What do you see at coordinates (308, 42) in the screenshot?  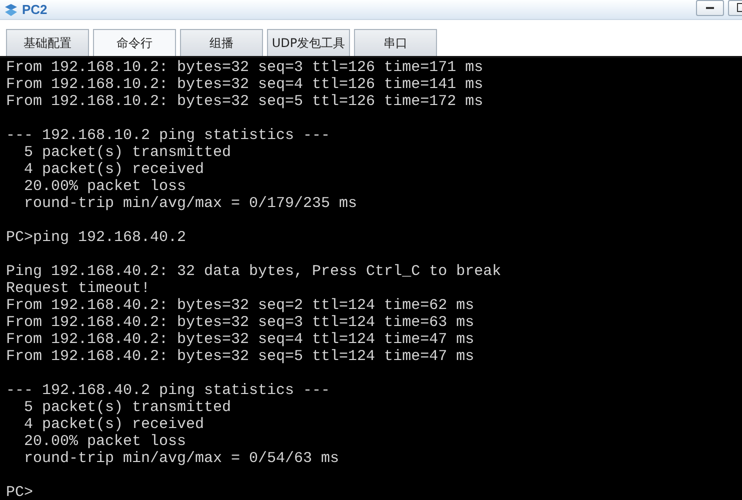 I see `tab: UDP发包工具` at bounding box center [308, 42].